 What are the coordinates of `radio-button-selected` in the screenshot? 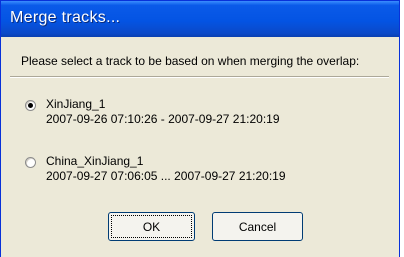 It's located at (30, 105).